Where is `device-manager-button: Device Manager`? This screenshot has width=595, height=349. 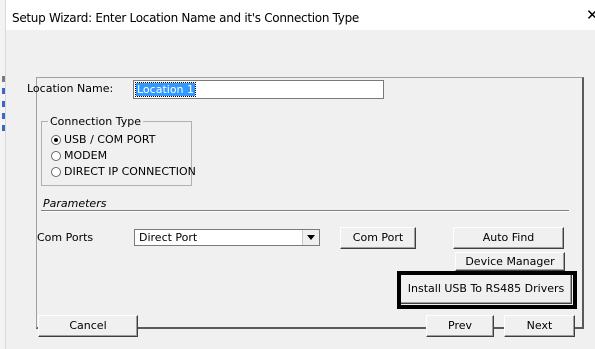 device-manager-button: Device Manager is located at coordinates (510, 261).